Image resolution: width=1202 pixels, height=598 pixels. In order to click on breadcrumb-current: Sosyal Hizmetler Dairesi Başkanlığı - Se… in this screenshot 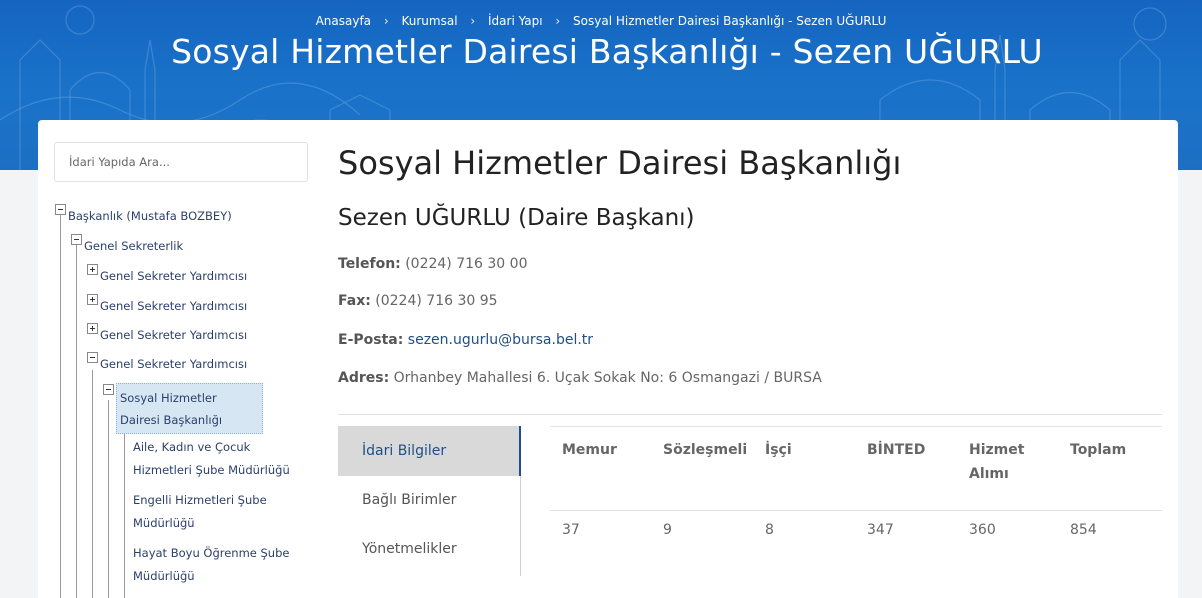, I will do `click(730, 20)`.